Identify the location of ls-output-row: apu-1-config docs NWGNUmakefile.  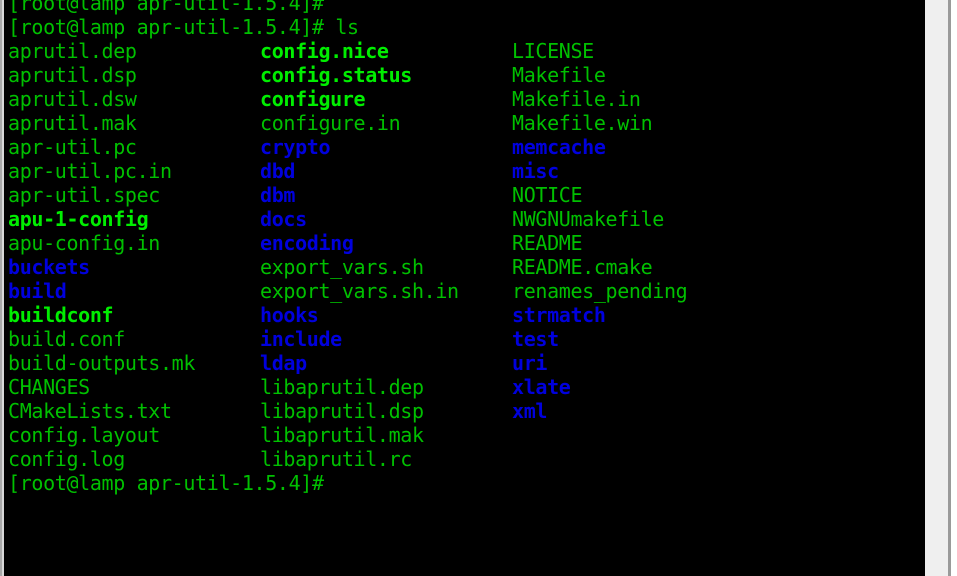
(345, 219).